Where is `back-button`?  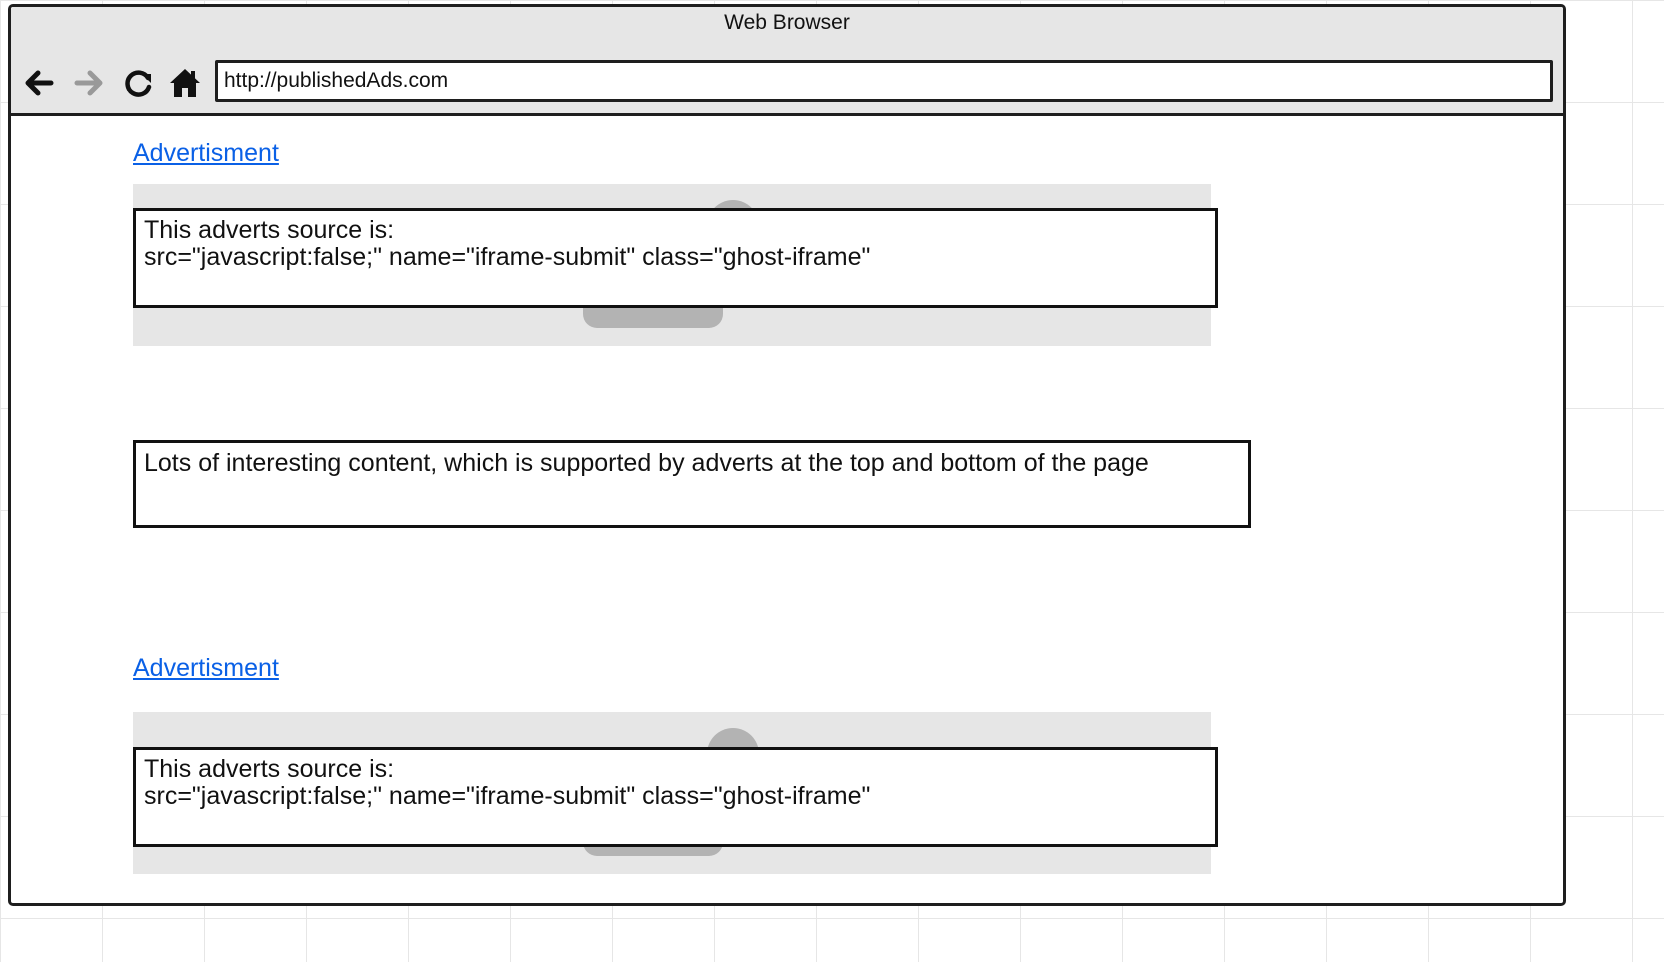 back-button is located at coordinates (39, 83).